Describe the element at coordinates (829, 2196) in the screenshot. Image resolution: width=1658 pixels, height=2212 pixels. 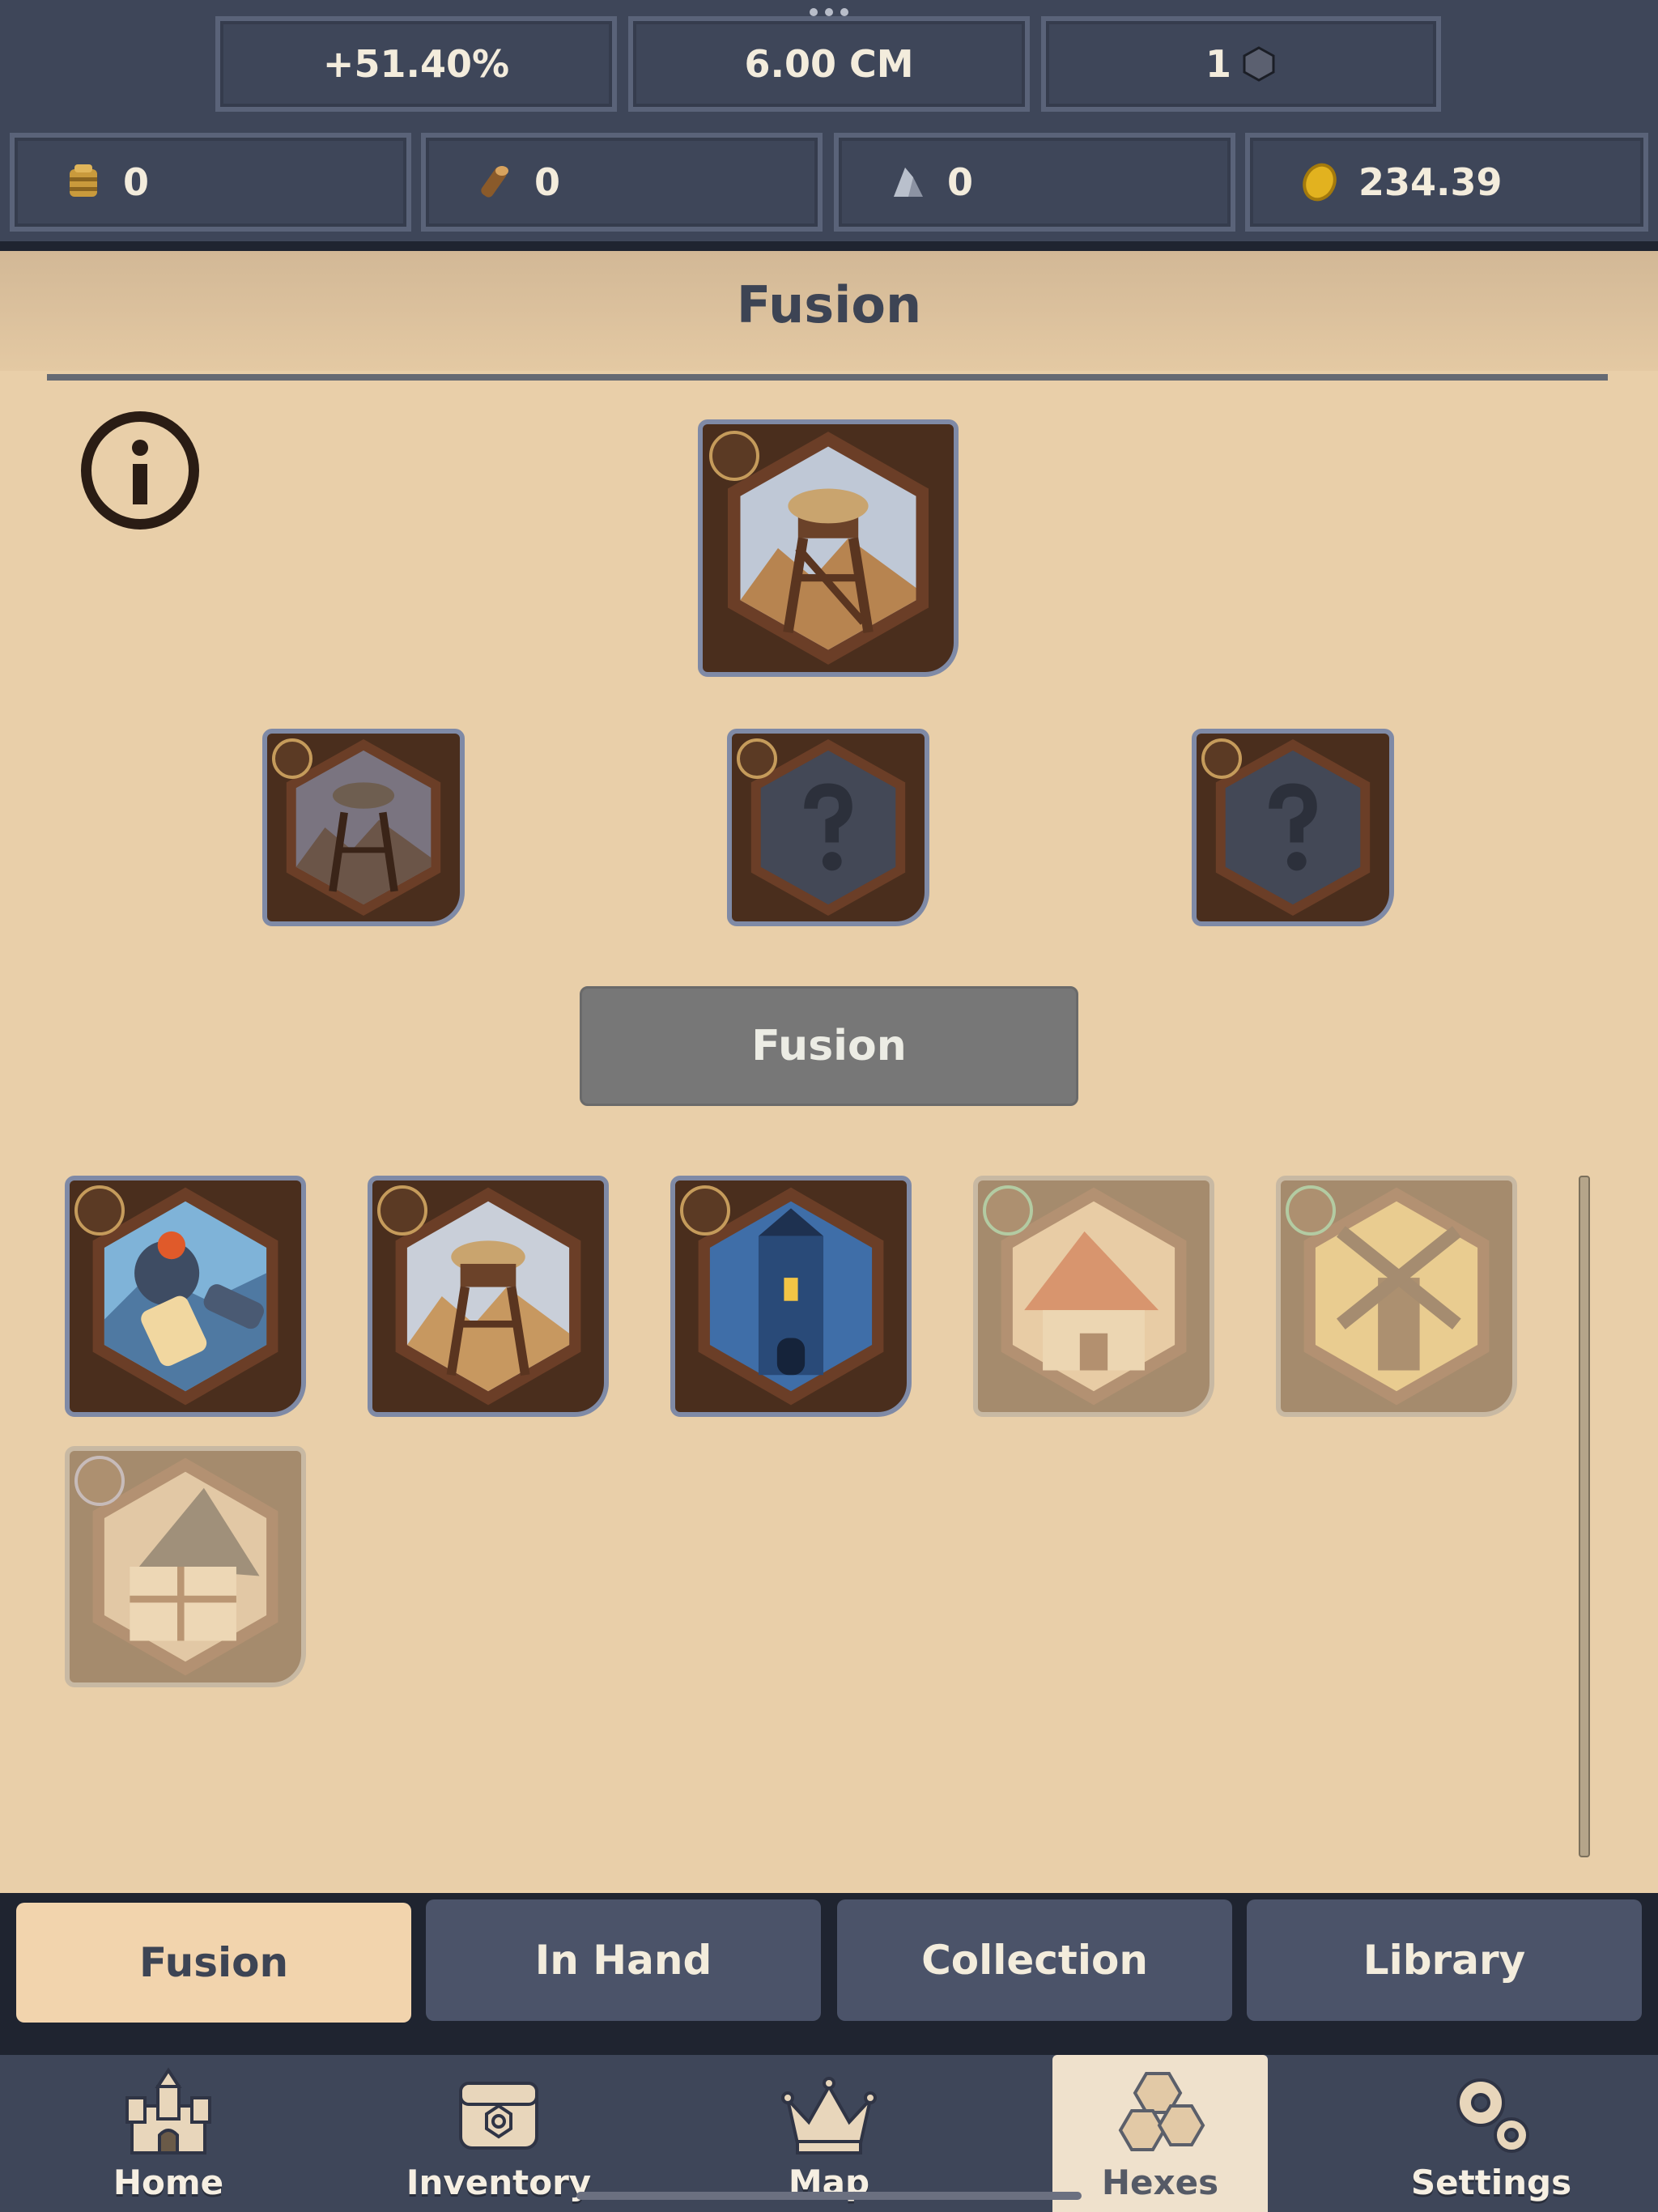
I see `home-indicator` at that location.